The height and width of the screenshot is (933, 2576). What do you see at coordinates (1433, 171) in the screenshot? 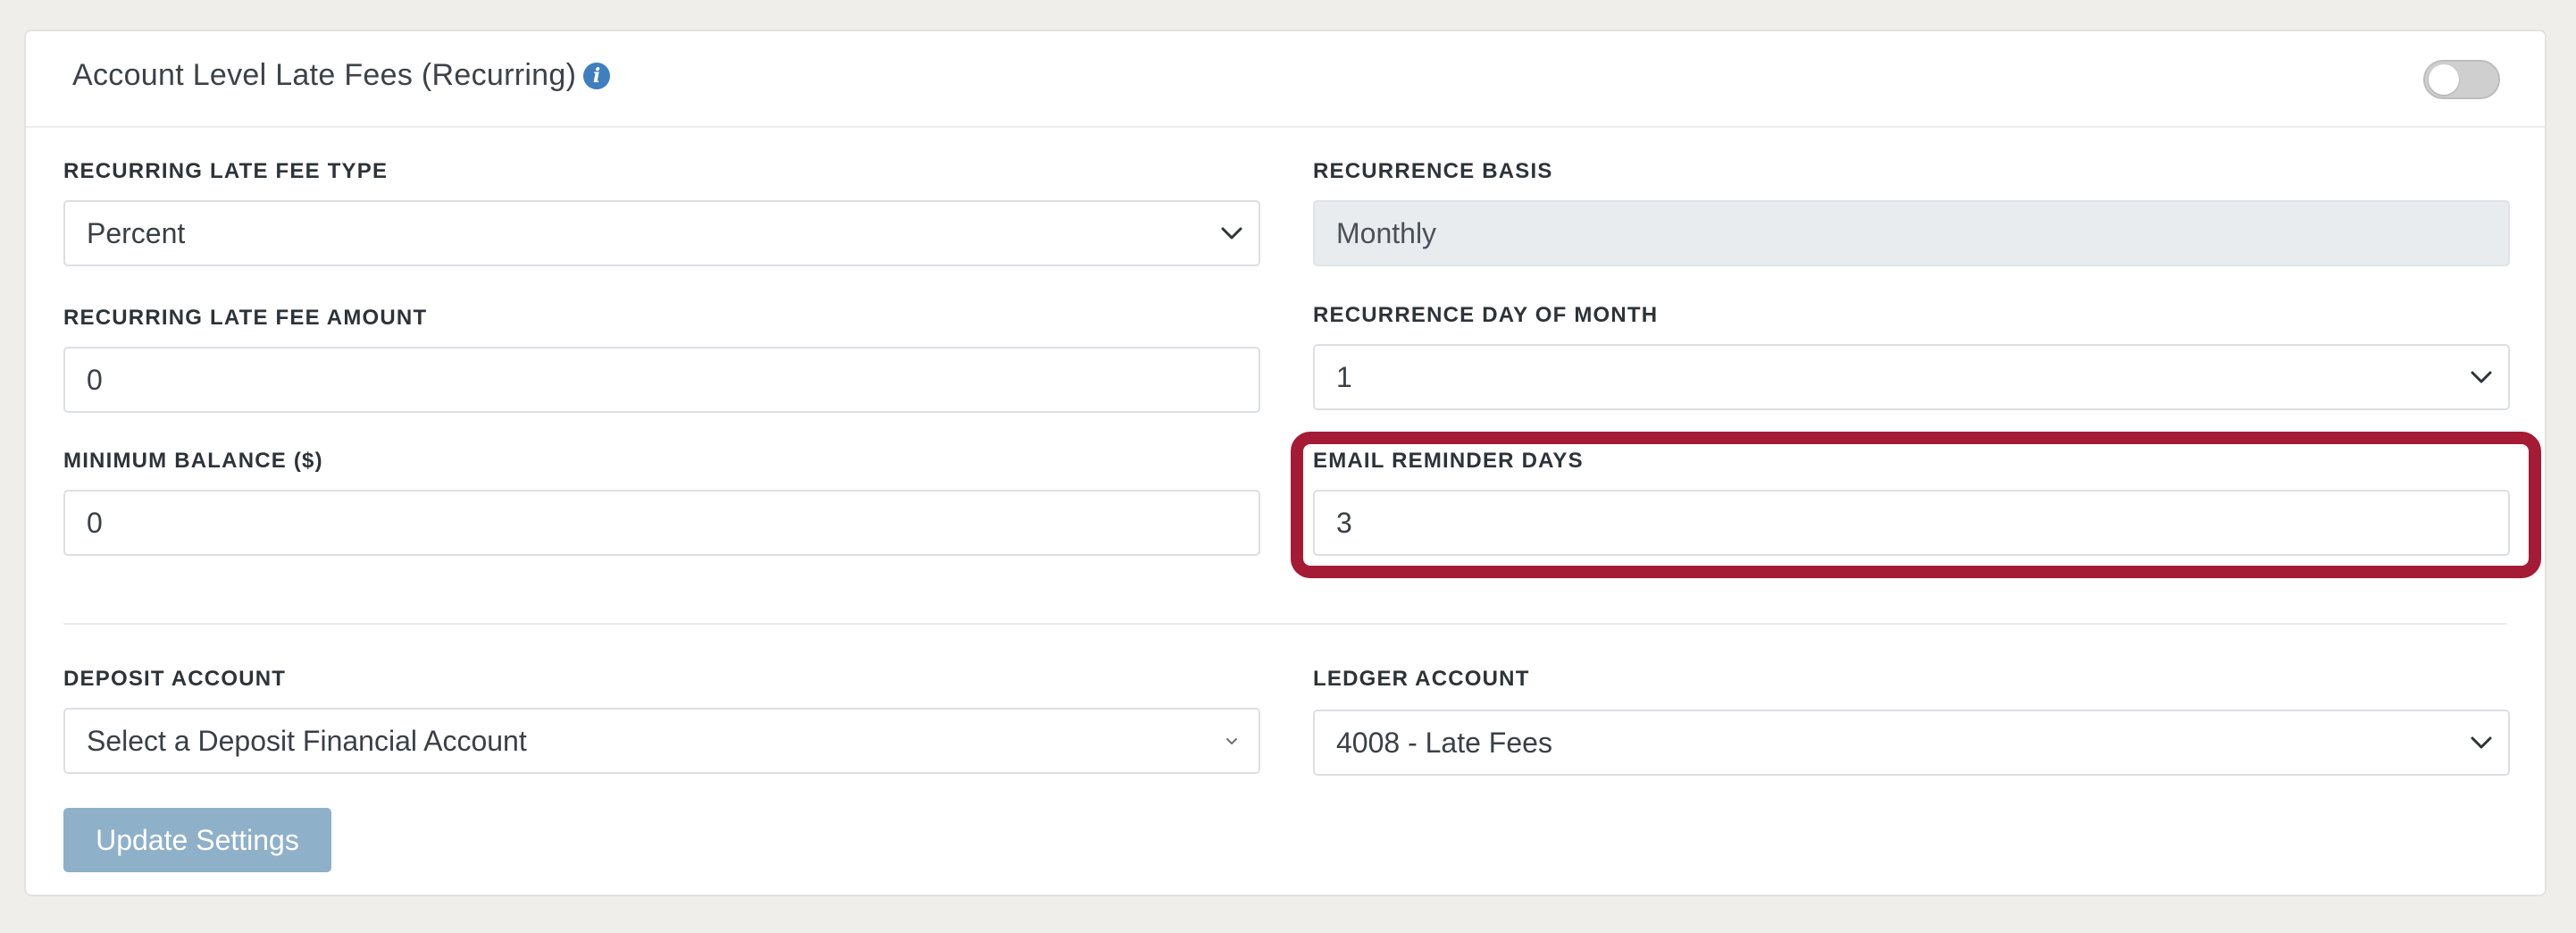
I see `recurrence-basis-label: RECURRENCE BASIS` at bounding box center [1433, 171].